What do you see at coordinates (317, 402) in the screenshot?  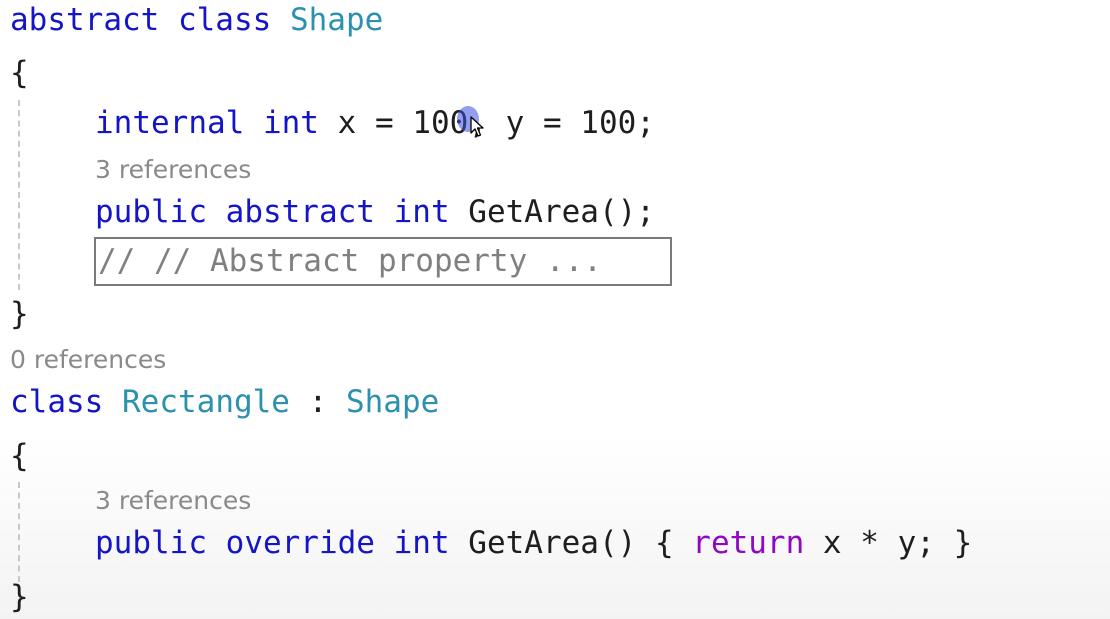 I see `code-text: :` at bounding box center [317, 402].